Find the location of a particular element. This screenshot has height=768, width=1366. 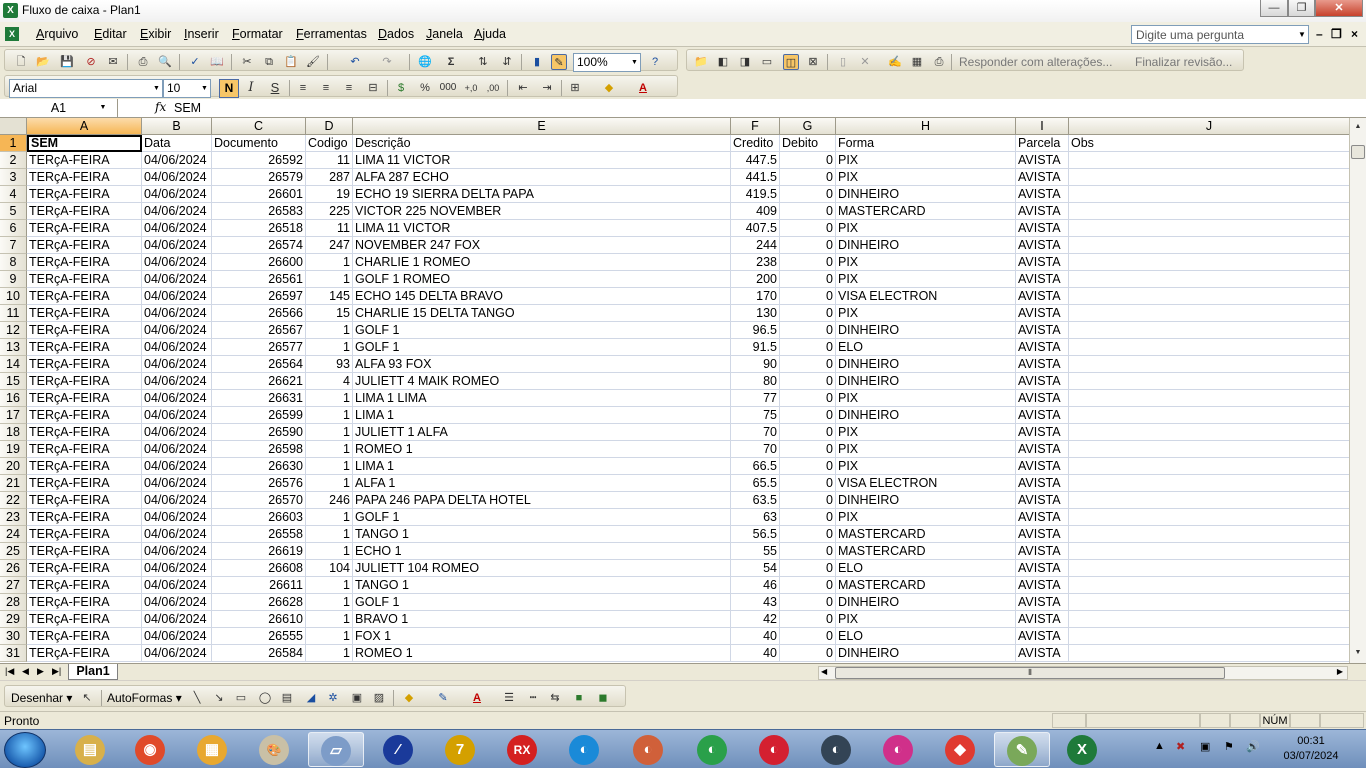

header-cell: Forma is located at coordinates (926, 143).